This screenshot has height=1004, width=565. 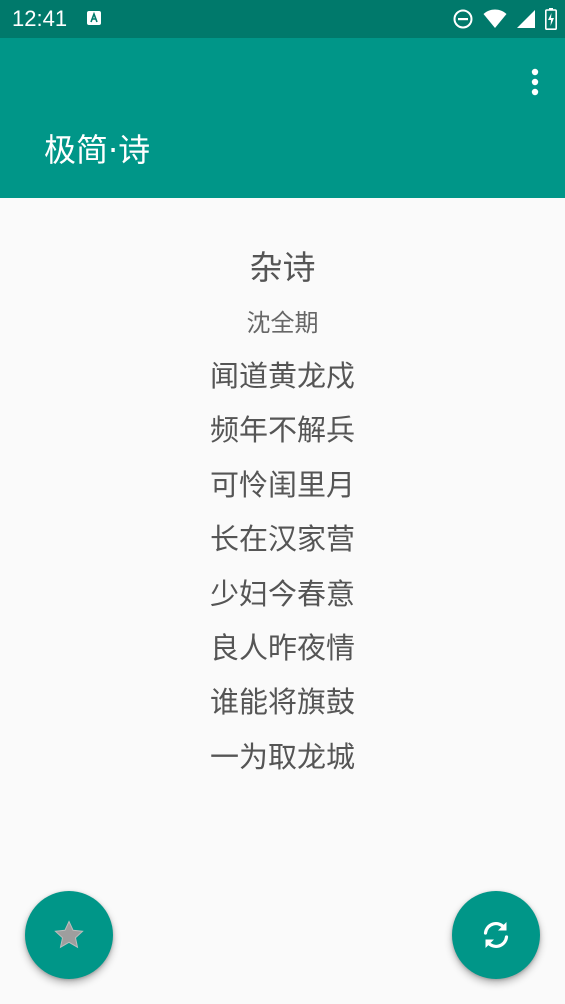 I want to click on overflow-menu-button, so click(x=535, y=82).